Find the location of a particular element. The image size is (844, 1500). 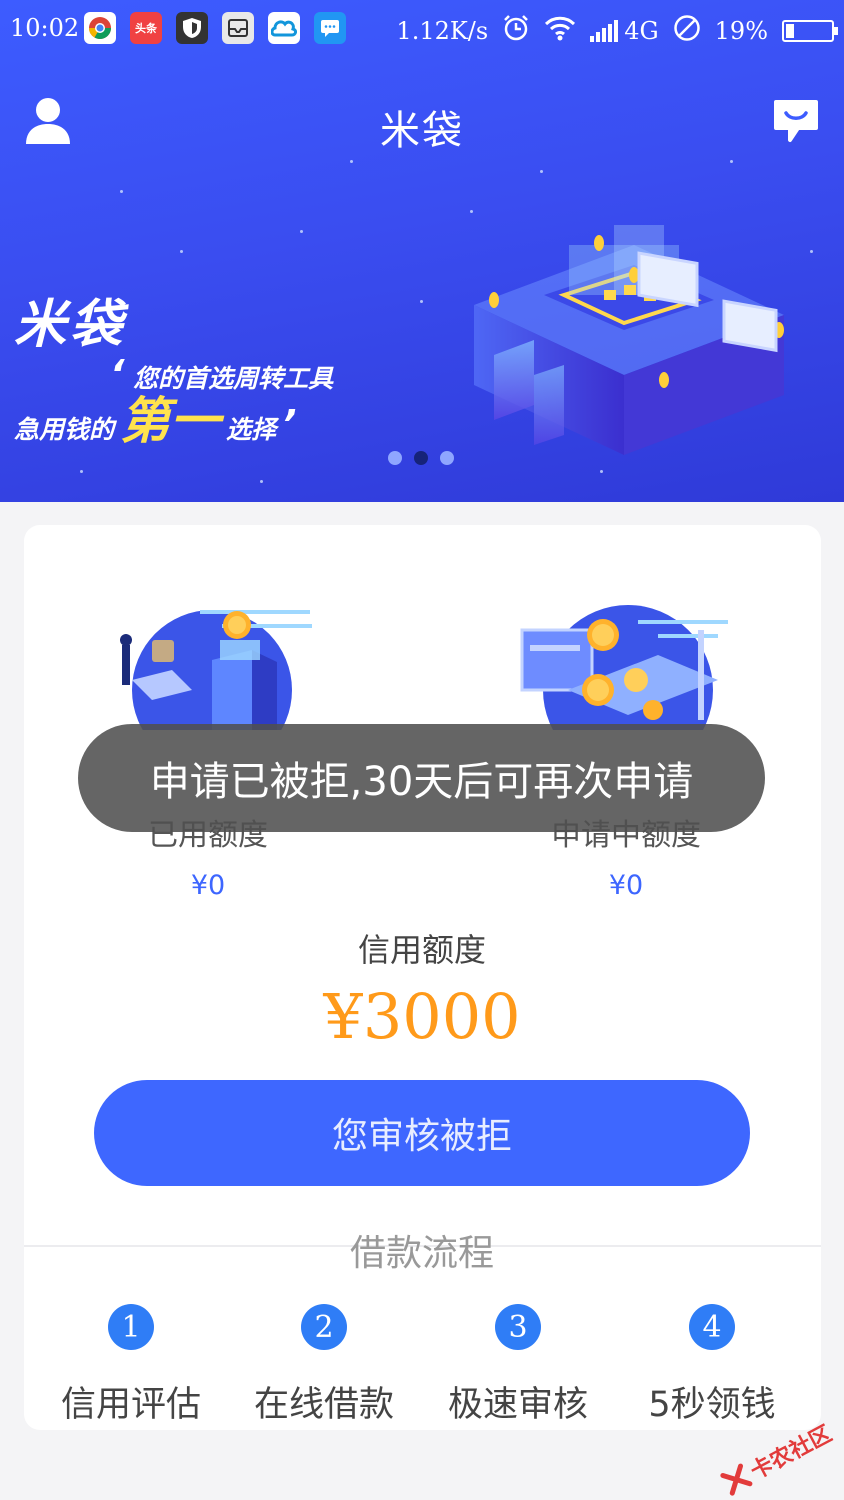

quote-close: ’ is located at coordinates (289, 424).